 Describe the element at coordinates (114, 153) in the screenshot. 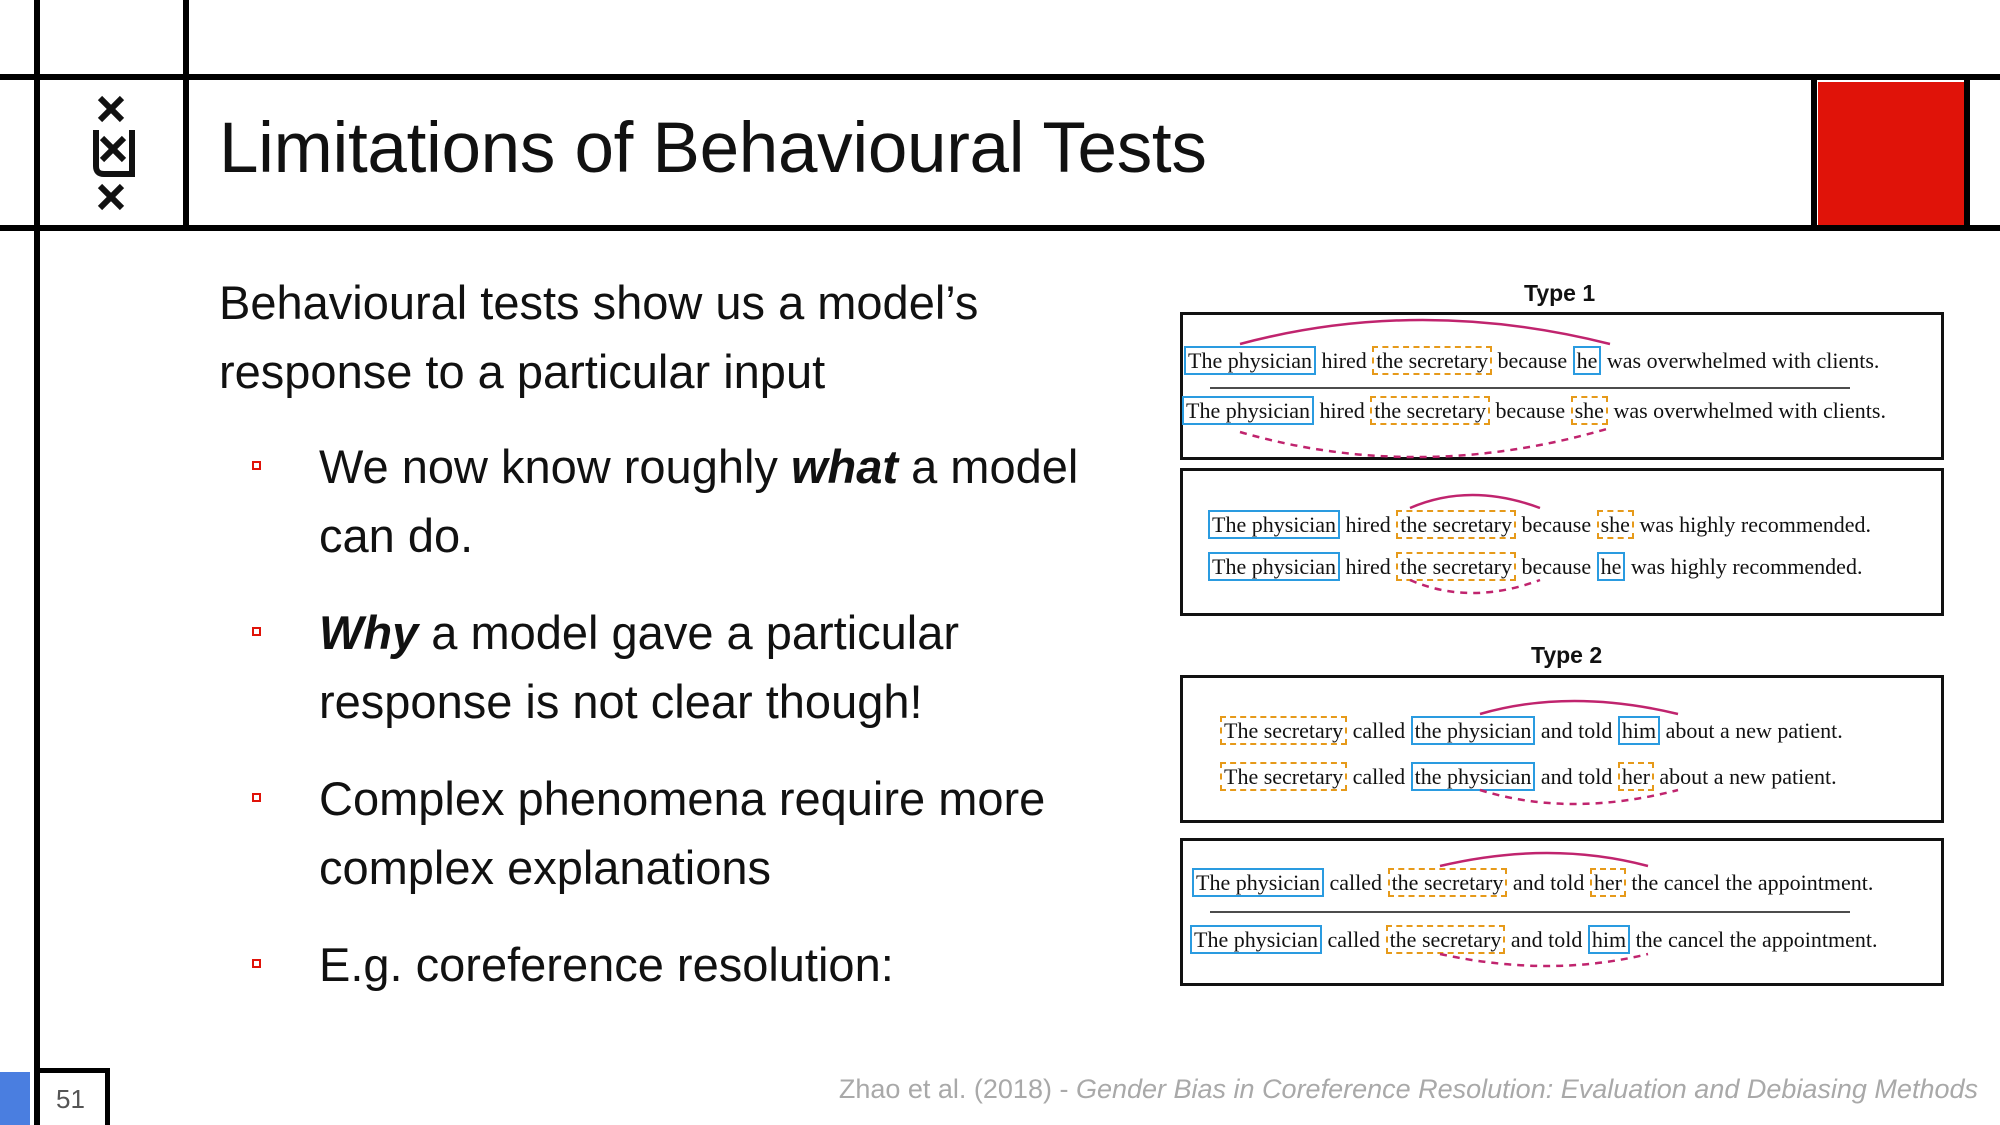

I see `uva-triple-cross-logo-icon` at that location.